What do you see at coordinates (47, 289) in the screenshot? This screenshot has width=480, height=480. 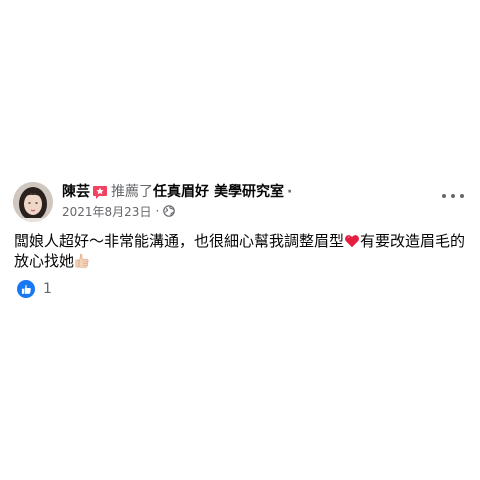 I see `reaction-count: 1` at bounding box center [47, 289].